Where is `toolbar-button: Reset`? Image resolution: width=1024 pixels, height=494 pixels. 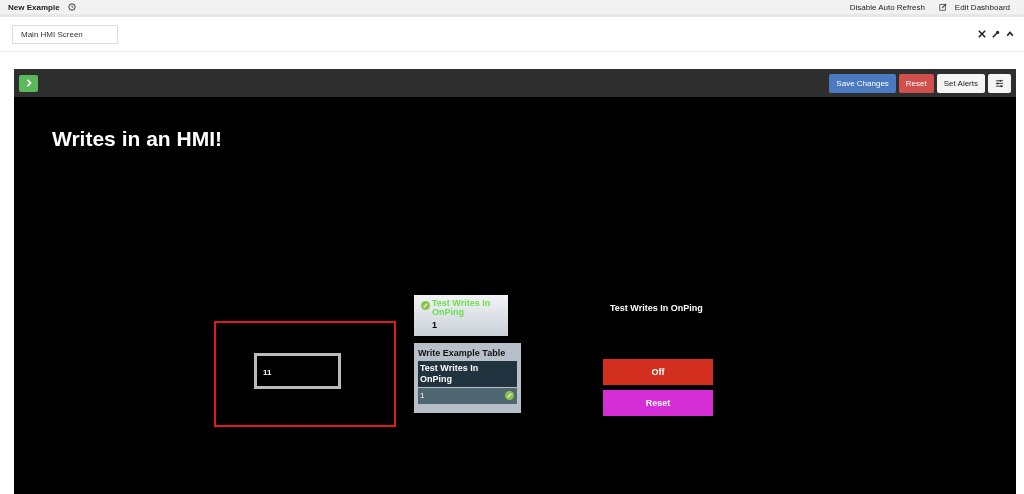
toolbar-button: Reset is located at coordinates (916, 83).